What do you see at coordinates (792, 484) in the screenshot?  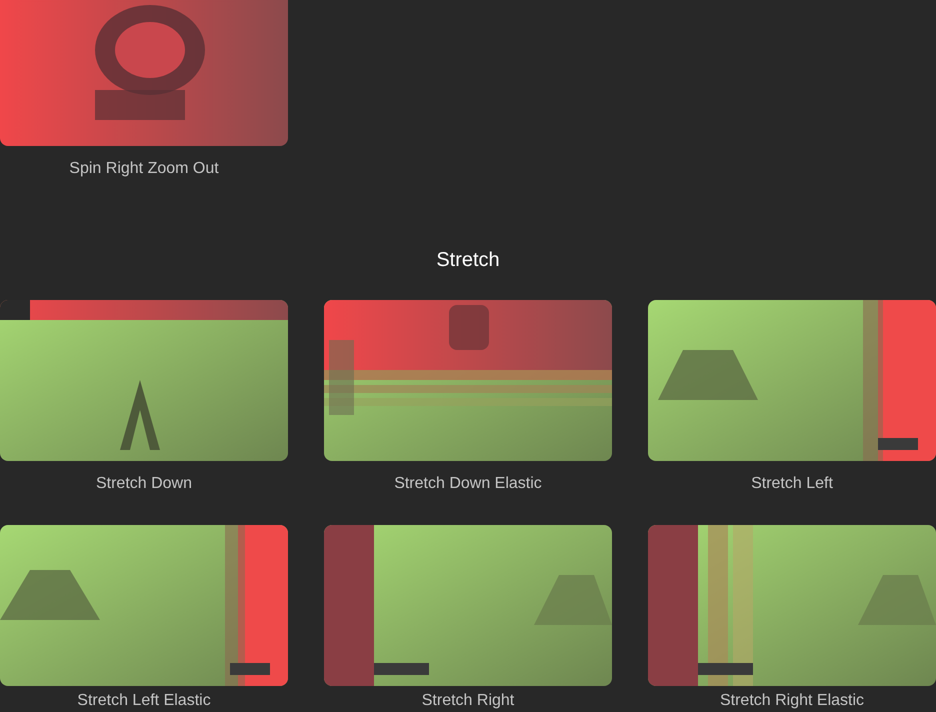 I see `item-label: Stretch Left` at bounding box center [792, 484].